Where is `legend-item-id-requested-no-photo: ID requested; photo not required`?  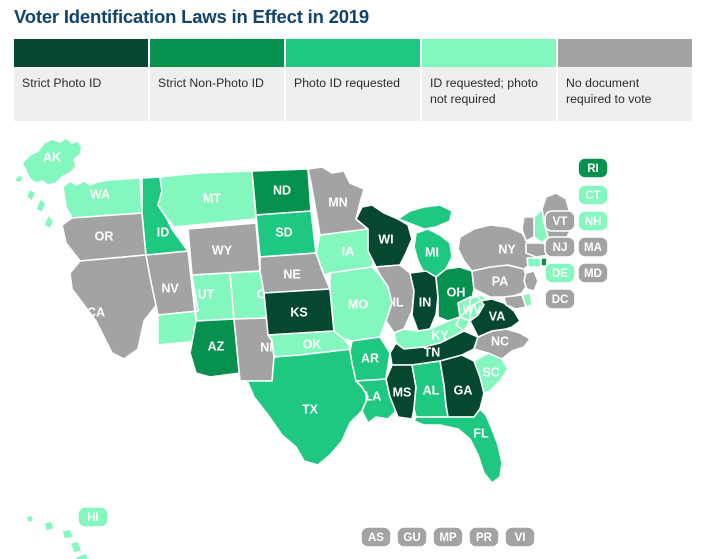
legend-item-id-requested-no-photo: ID requested; photo not required is located at coordinates (490, 80).